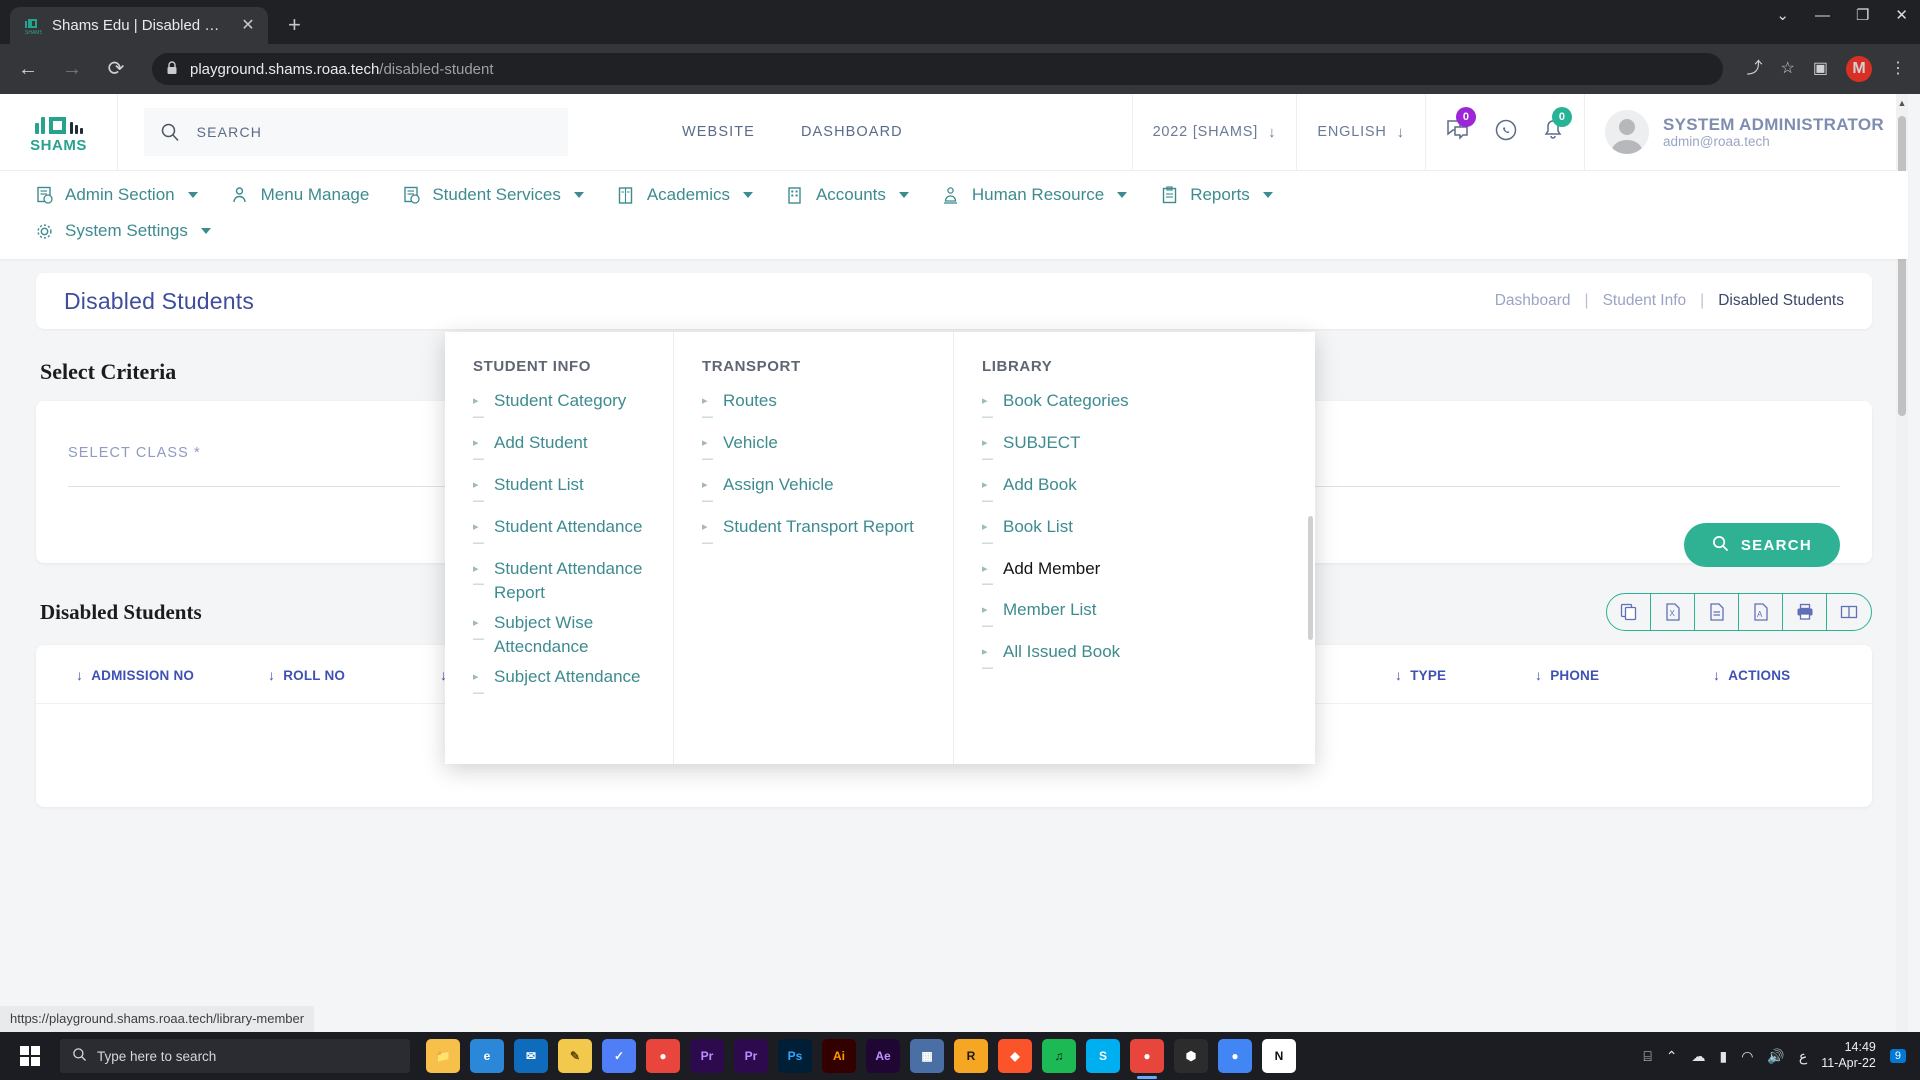 The width and height of the screenshot is (1920, 1080). Describe the element at coordinates (1191, 1056) in the screenshot. I see `taskbar-app-figma: ⬢` at that location.